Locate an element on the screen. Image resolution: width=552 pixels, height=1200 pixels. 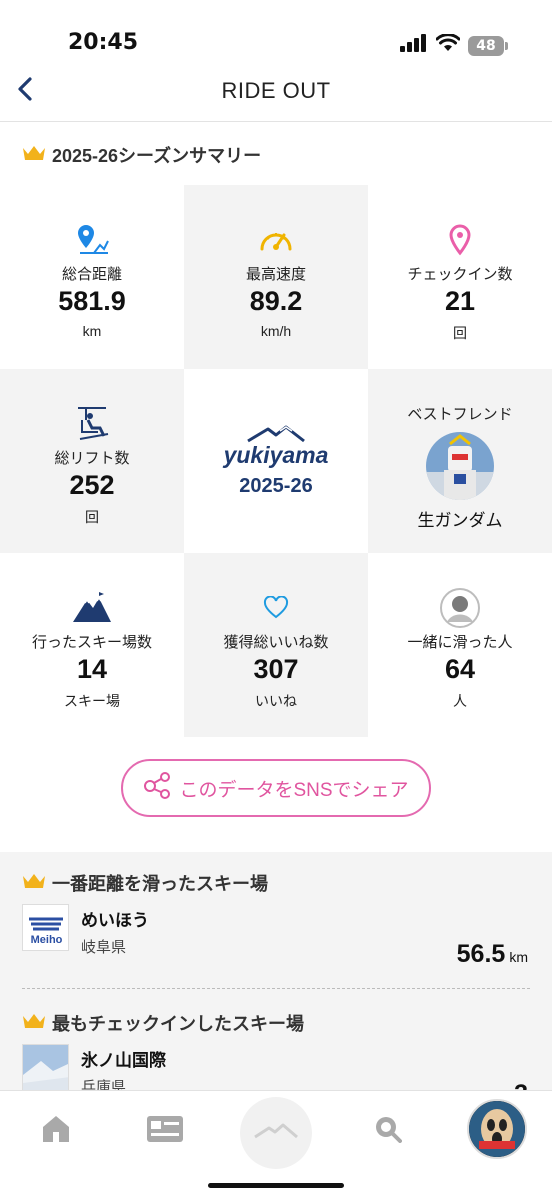
most-checkin-header: 最もチェックインしたスキー場 is located at coordinates (163, 1023).